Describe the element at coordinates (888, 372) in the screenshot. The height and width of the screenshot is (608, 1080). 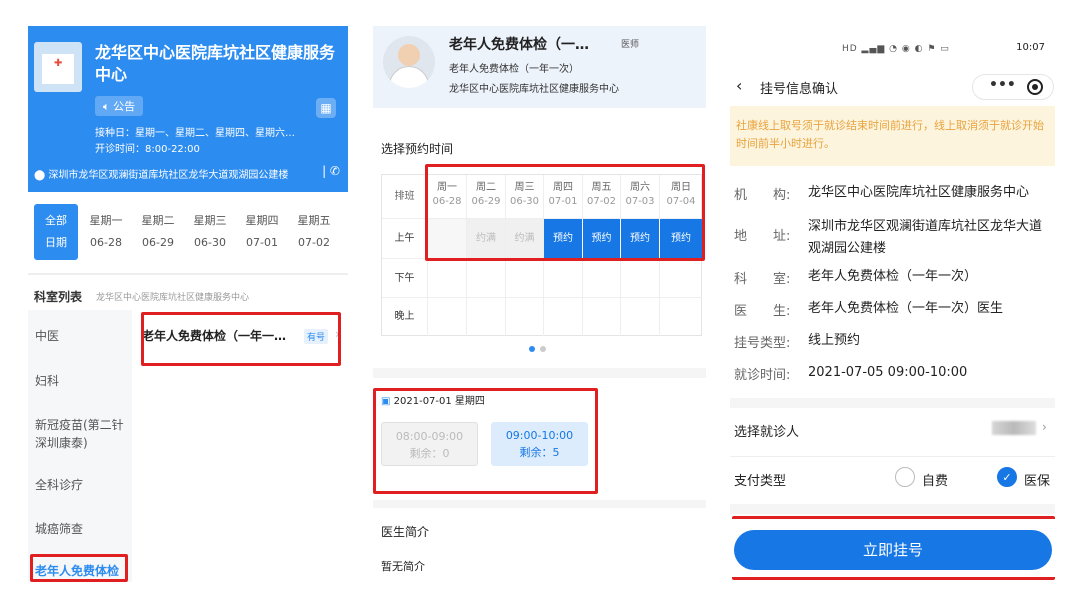
I see `info-value: 2021-07-05 09:00-10:00` at that location.